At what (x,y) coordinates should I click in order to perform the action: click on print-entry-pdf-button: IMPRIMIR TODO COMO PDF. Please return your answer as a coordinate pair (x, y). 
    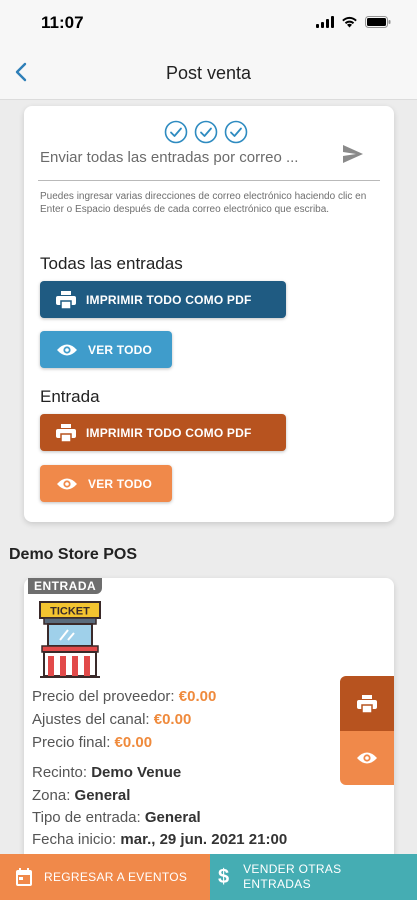
    Looking at the image, I should click on (163, 432).